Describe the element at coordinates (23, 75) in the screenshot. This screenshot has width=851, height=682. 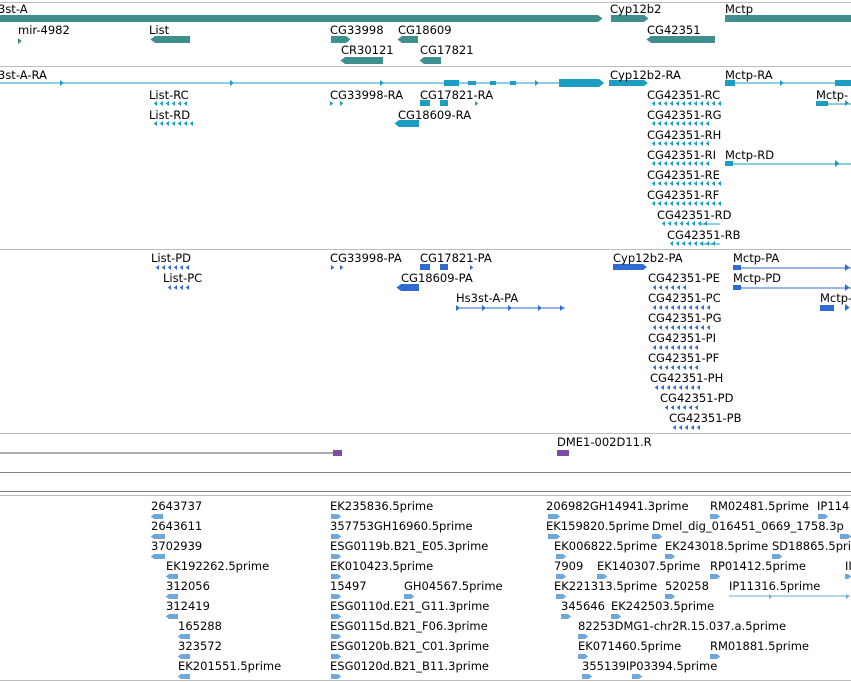
I see `transcript-label: 3st-A-RA` at that location.